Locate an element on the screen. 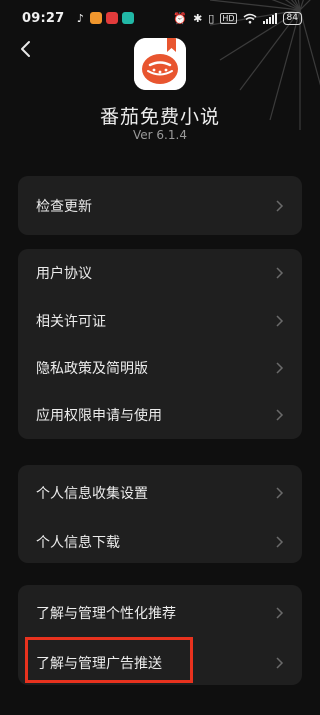 The image size is (320, 715). tomato-logo-icon is located at coordinates (160, 64).